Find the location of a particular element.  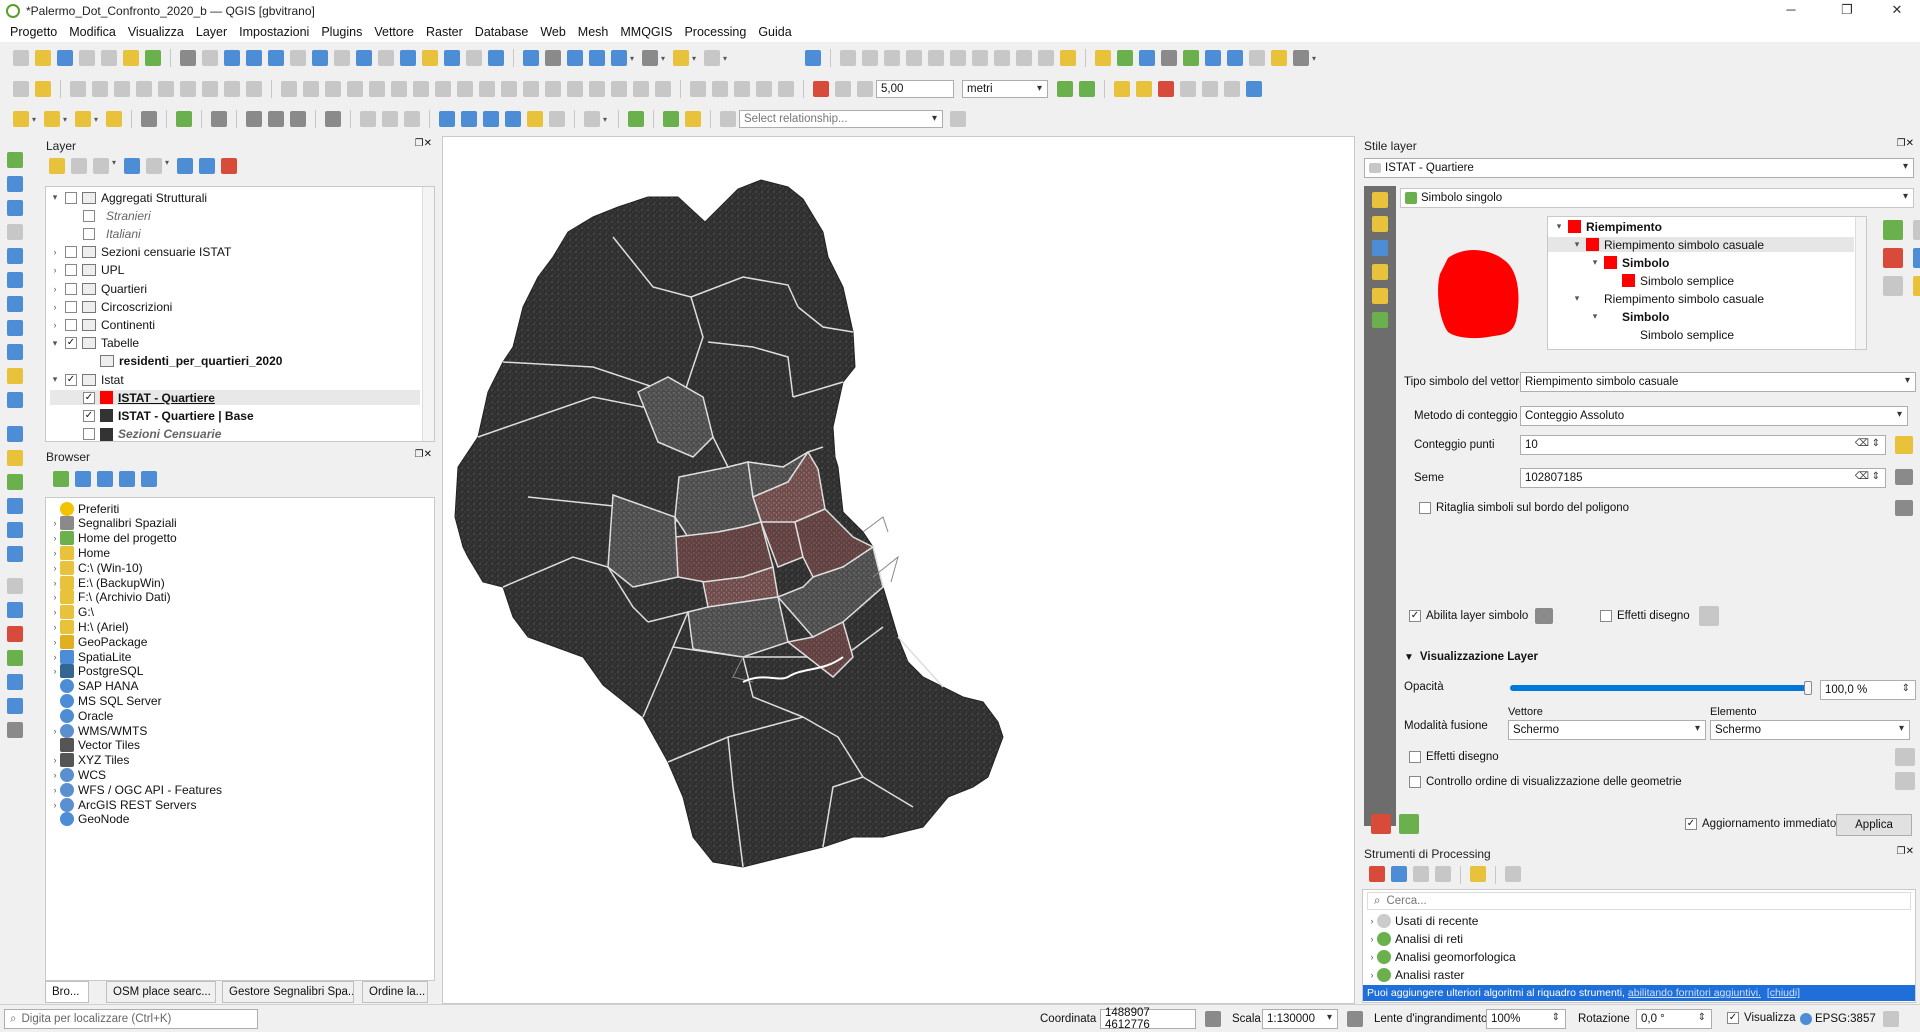

menu-layer: Layer is located at coordinates (211, 32).